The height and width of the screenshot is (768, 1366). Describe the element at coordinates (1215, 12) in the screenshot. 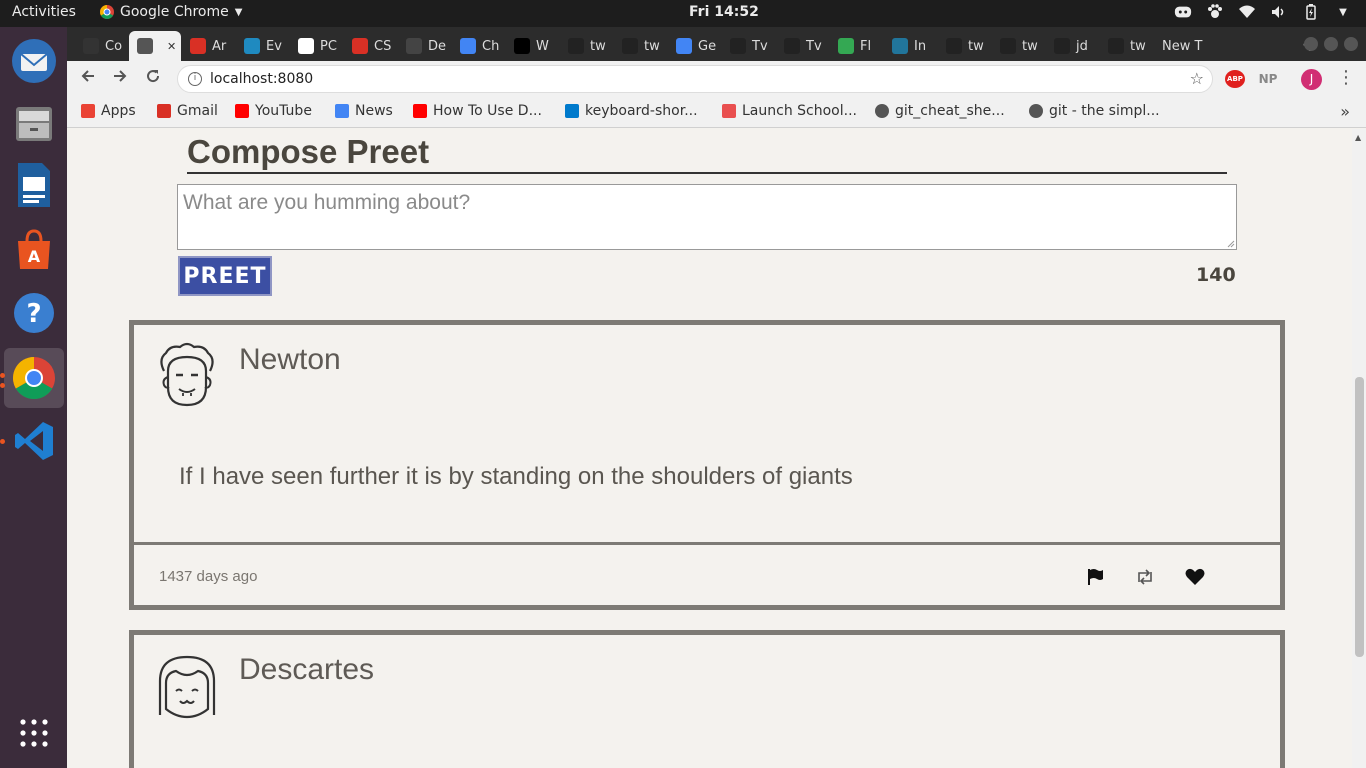

I see `paw-icon` at that location.